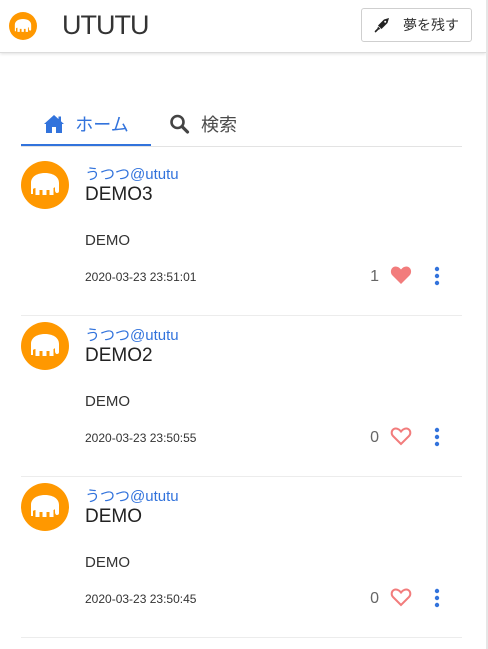  What do you see at coordinates (241, 125) in the screenshot?
I see `tab-bar: ホーム 検索` at bounding box center [241, 125].